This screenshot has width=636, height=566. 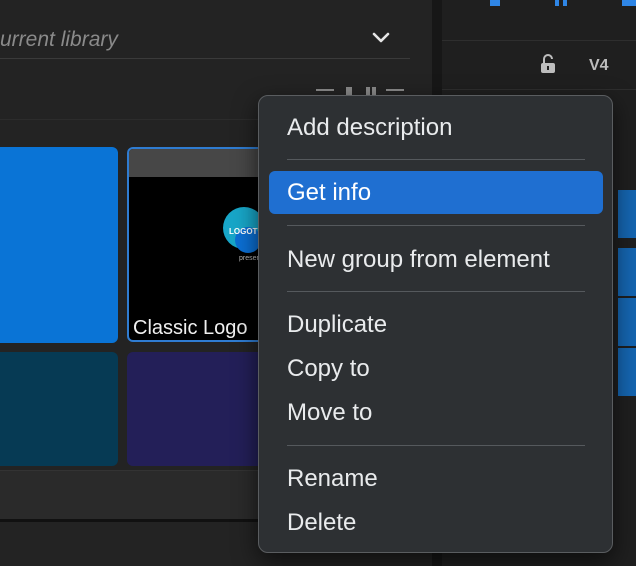 What do you see at coordinates (548, 64) in the screenshot?
I see `lock-icon` at bounding box center [548, 64].